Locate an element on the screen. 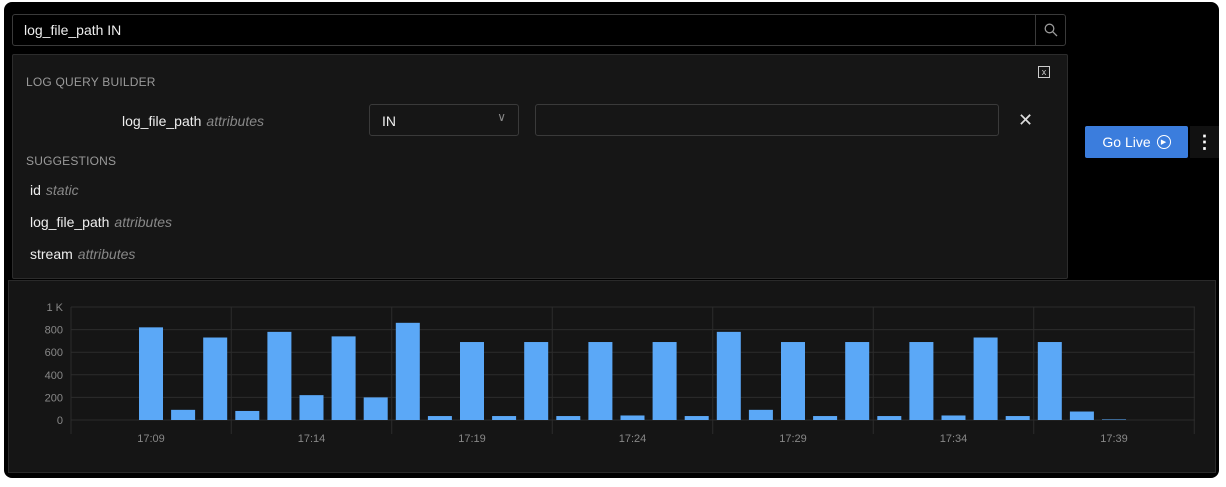 Image resolution: width=1226 pixels, height=487 pixels. x-tick-label: 17:09 is located at coordinates (151, 439).